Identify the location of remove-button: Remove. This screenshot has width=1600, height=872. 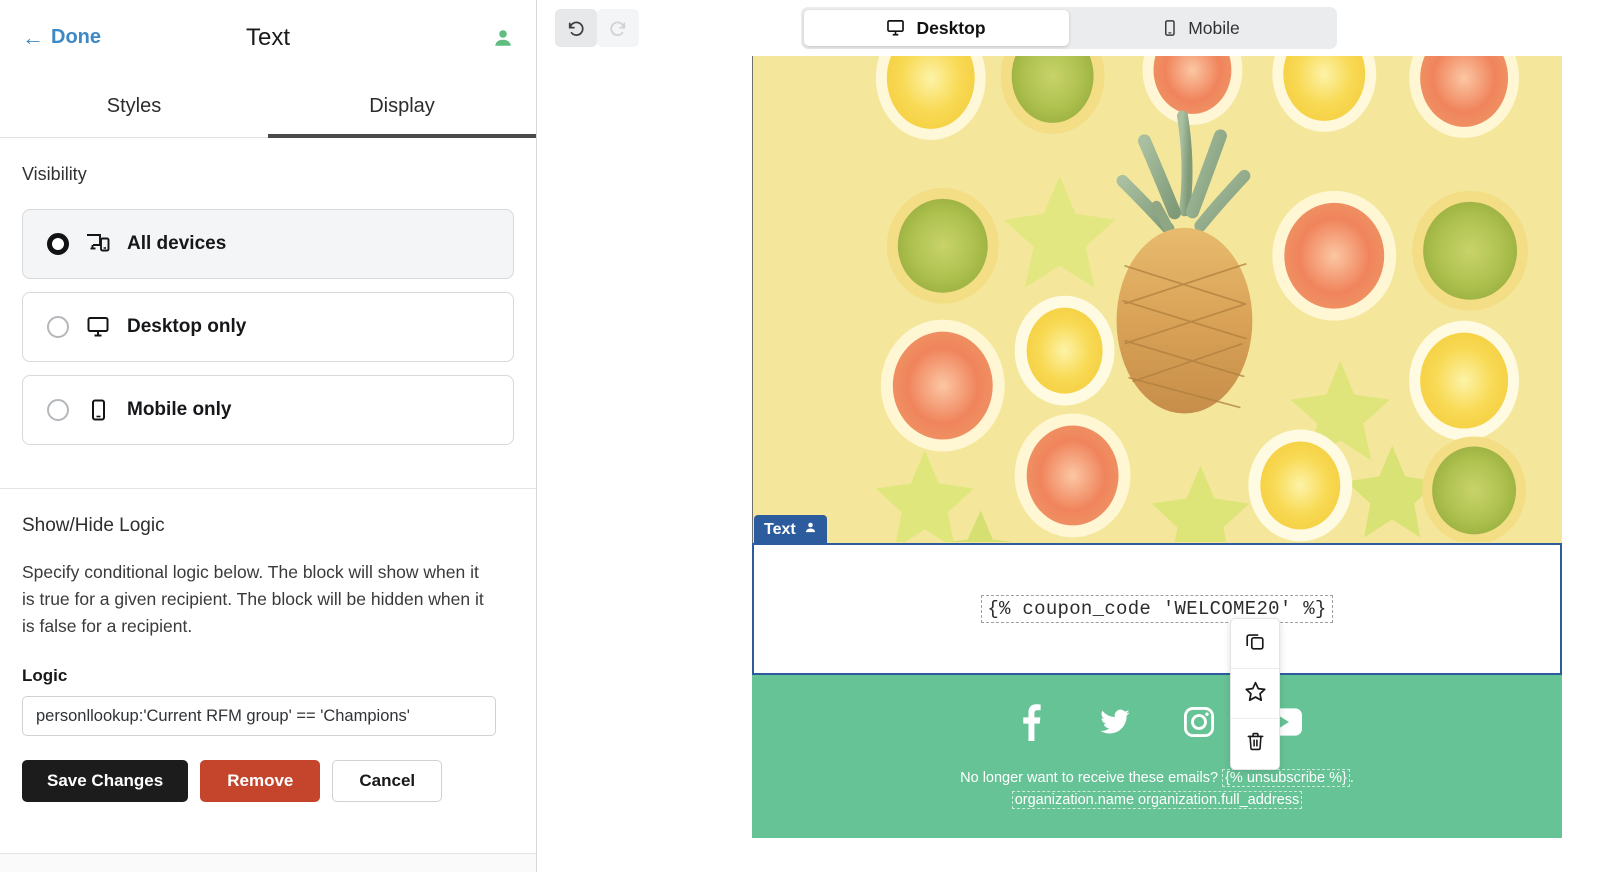
(260, 781).